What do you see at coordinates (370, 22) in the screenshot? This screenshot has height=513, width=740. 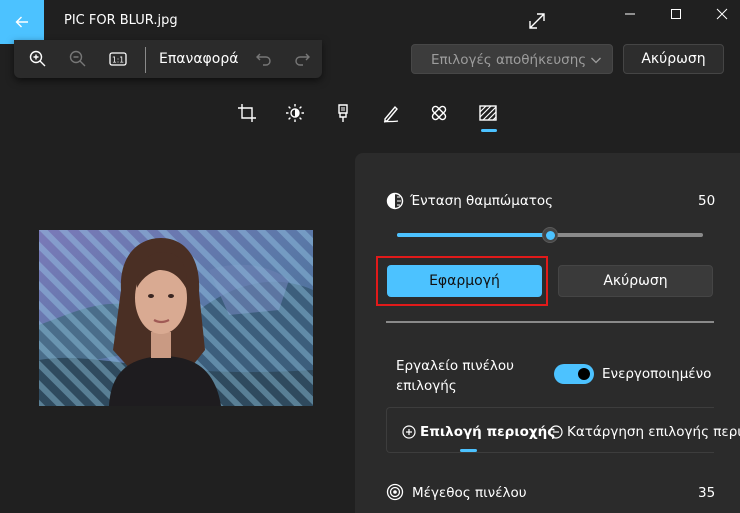 I see `title-bar: PIC FOR BLUR.jpg` at bounding box center [370, 22].